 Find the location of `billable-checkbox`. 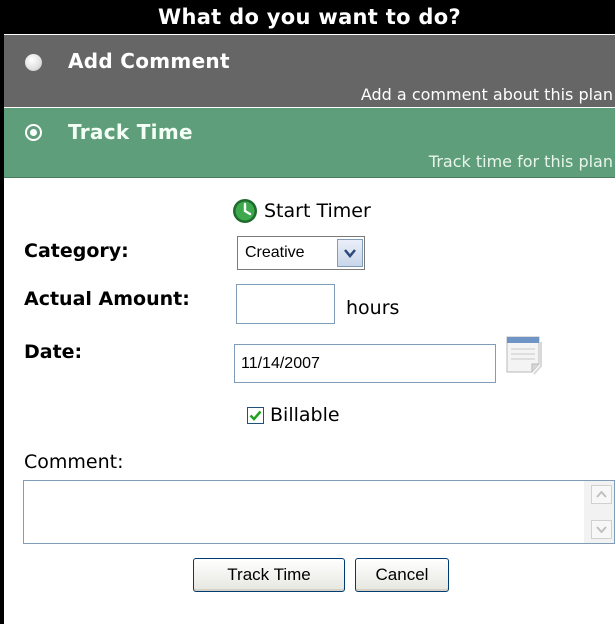

billable-checkbox is located at coordinates (255, 415).